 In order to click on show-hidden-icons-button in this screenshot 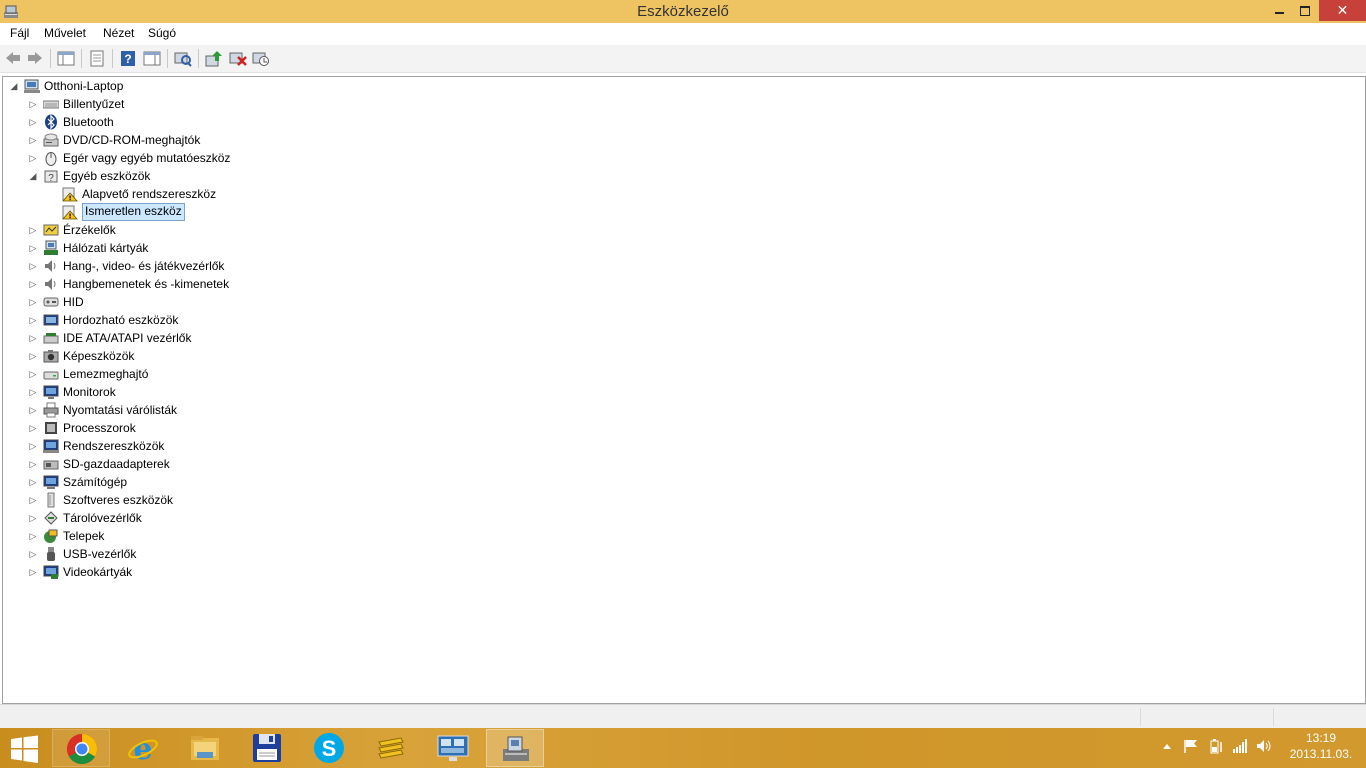, I will do `click(1167, 747)`.